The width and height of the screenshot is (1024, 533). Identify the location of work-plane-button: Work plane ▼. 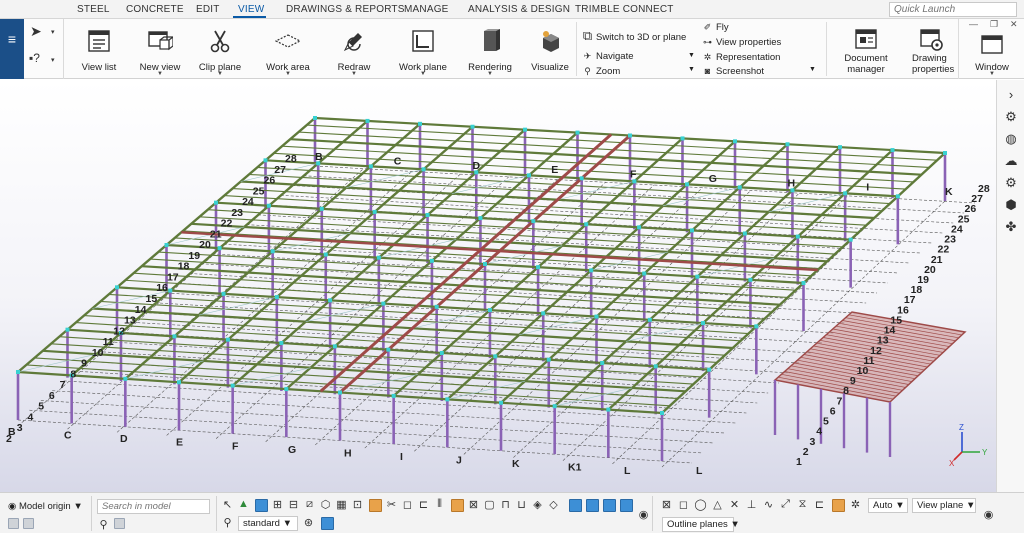
(423, 49).